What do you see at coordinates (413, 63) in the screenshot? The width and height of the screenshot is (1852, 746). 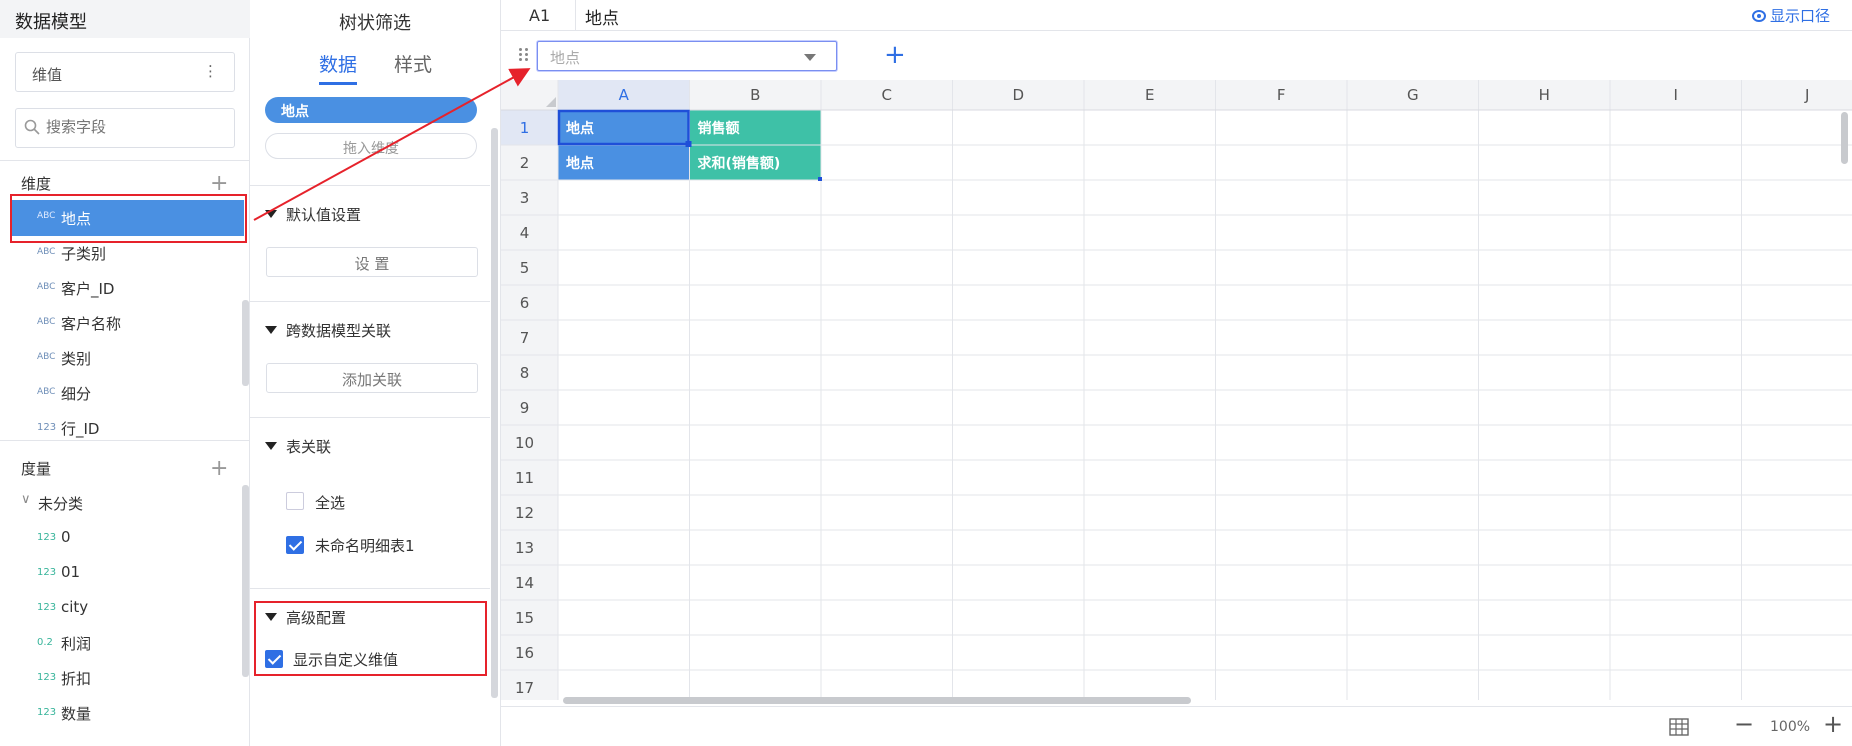 I see `tab-style: 样式` at bounding box center [413, 63].